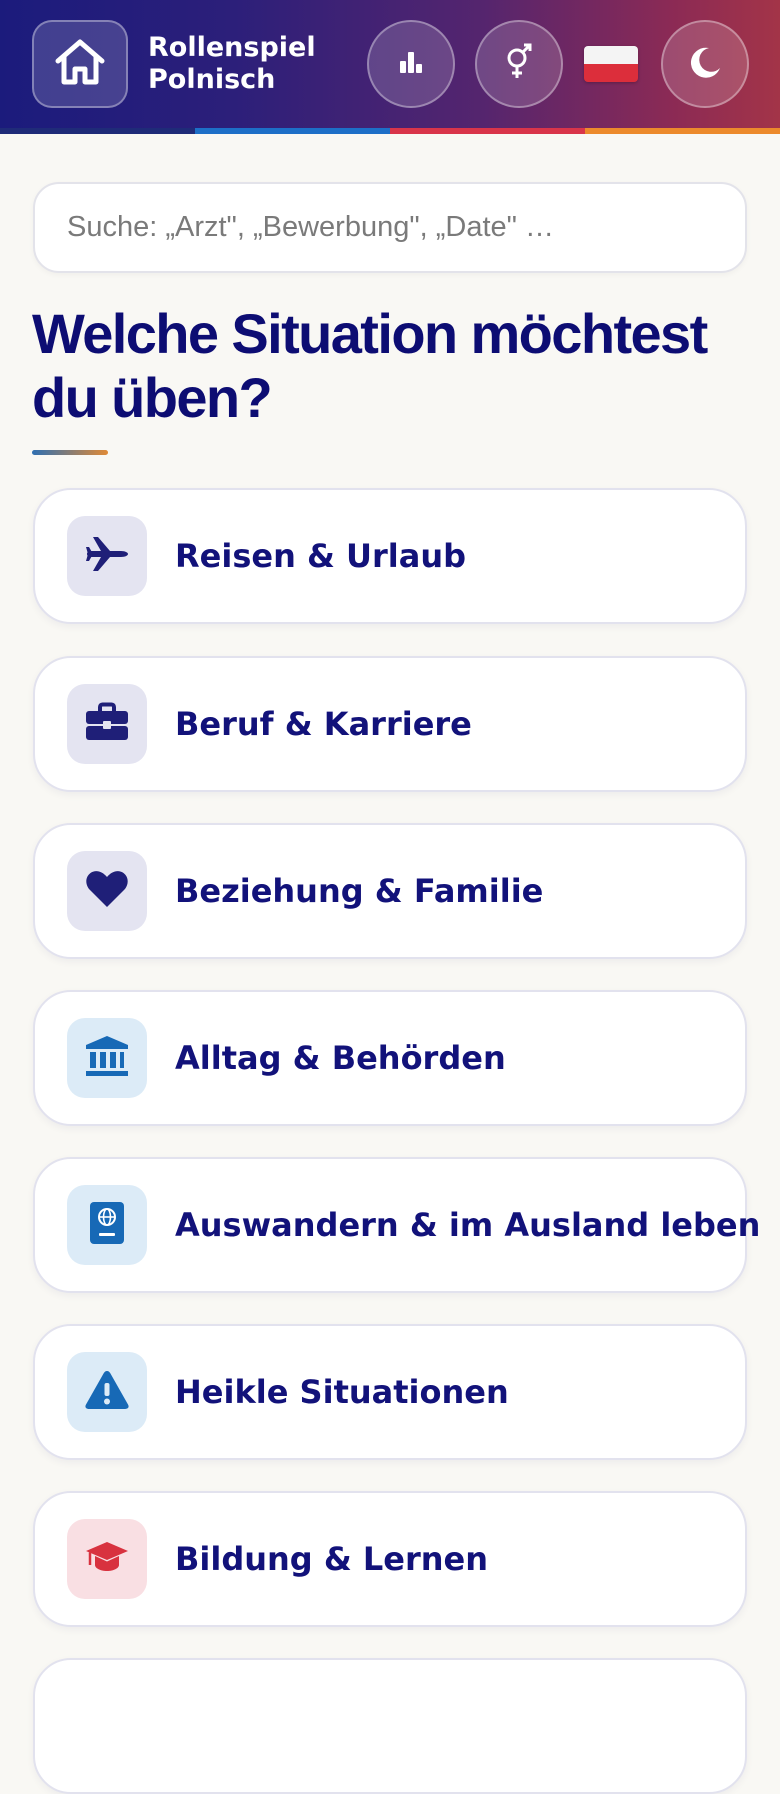  What do you see at coordinates (212, 79) in the screenshot?
I see `app-title-line2: Polnisch` at bounding box center [212, 79].